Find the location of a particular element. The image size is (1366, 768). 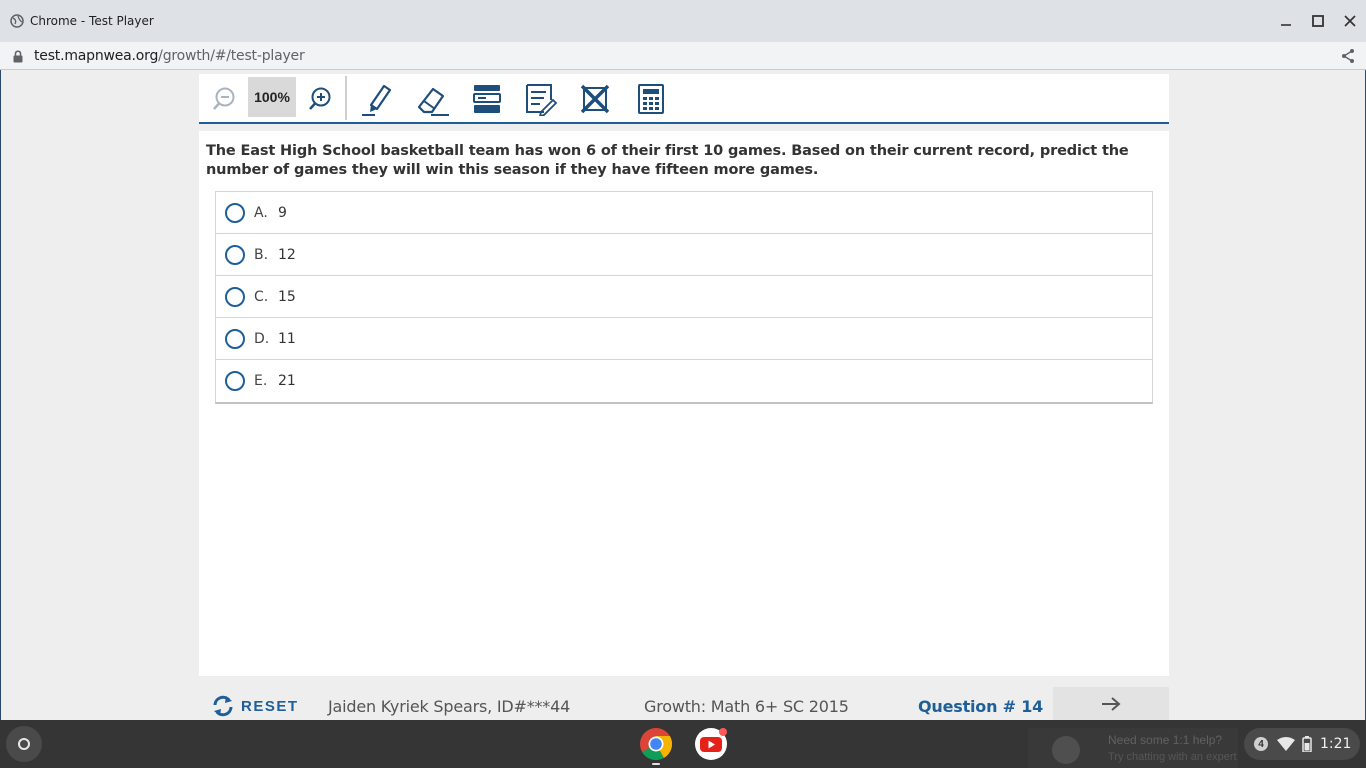

status-tray: 4 1:21 is located at coordinates (1302, 744).